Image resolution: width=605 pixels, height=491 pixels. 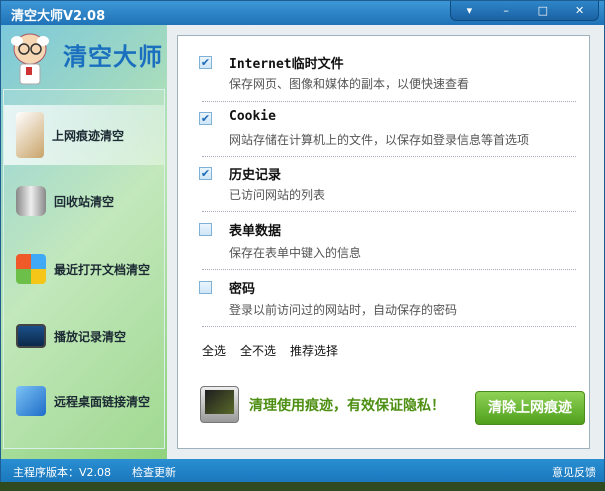 What do you see at coordinates (286, 64) in the screenshot?
I see `option-title: Internet临时文件` at bounding box center [286, 64].